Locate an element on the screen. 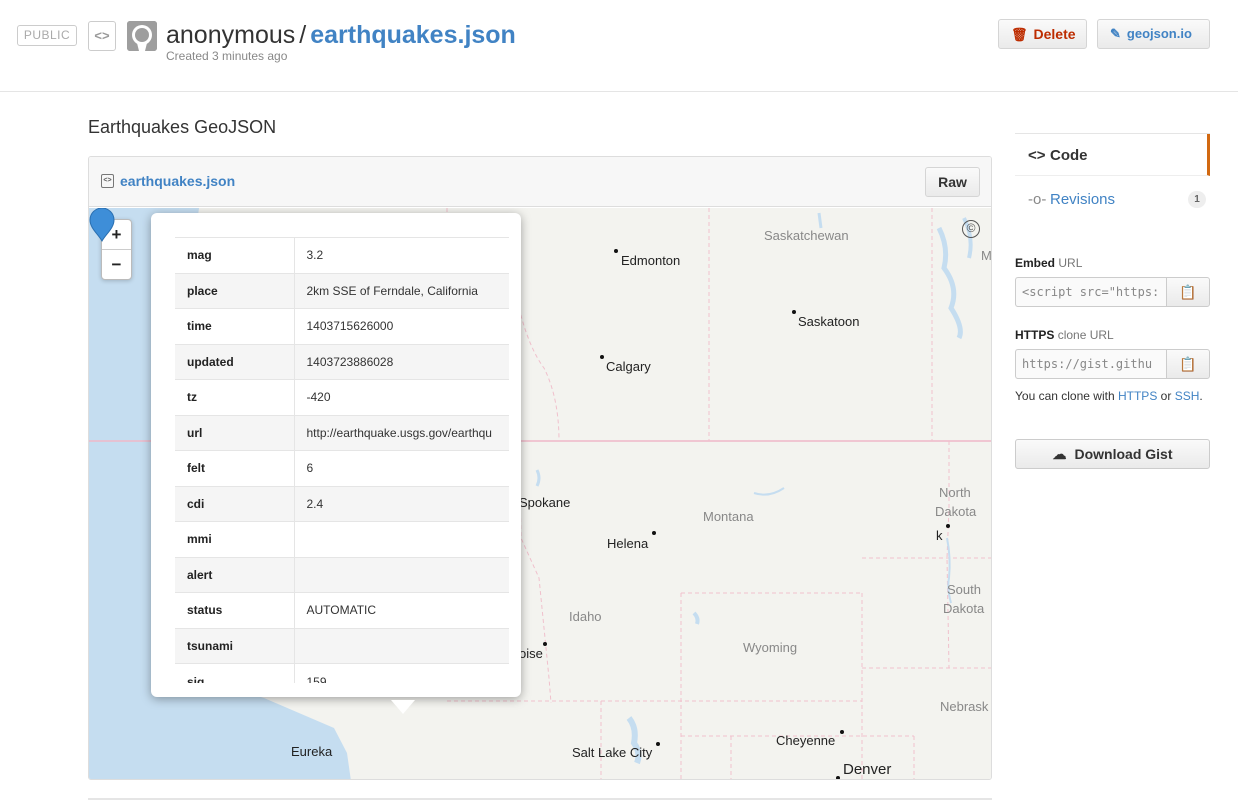 The width and height of the screenshot is (1238, 800). property-row: time 1403715626000 is located at coordinates (342, 326).